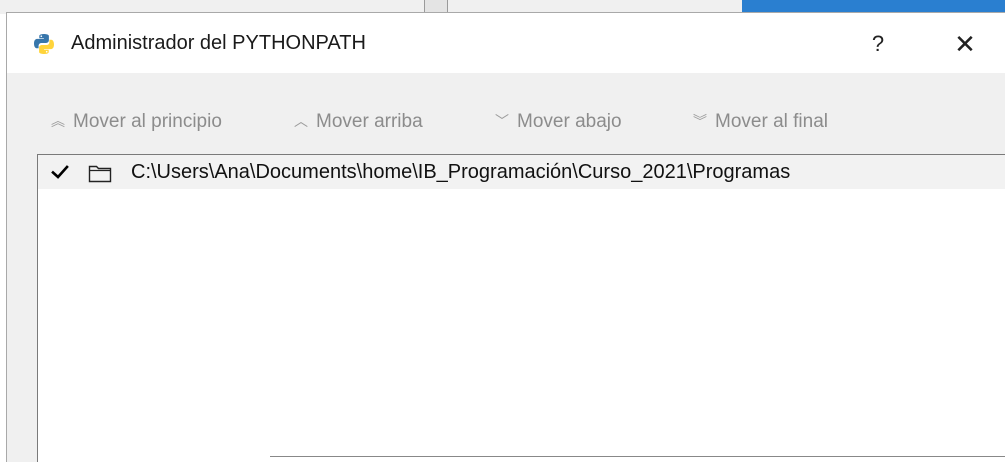 The image size is (1005, 462). I want to click on close-button: ✕, so click(965, 44).